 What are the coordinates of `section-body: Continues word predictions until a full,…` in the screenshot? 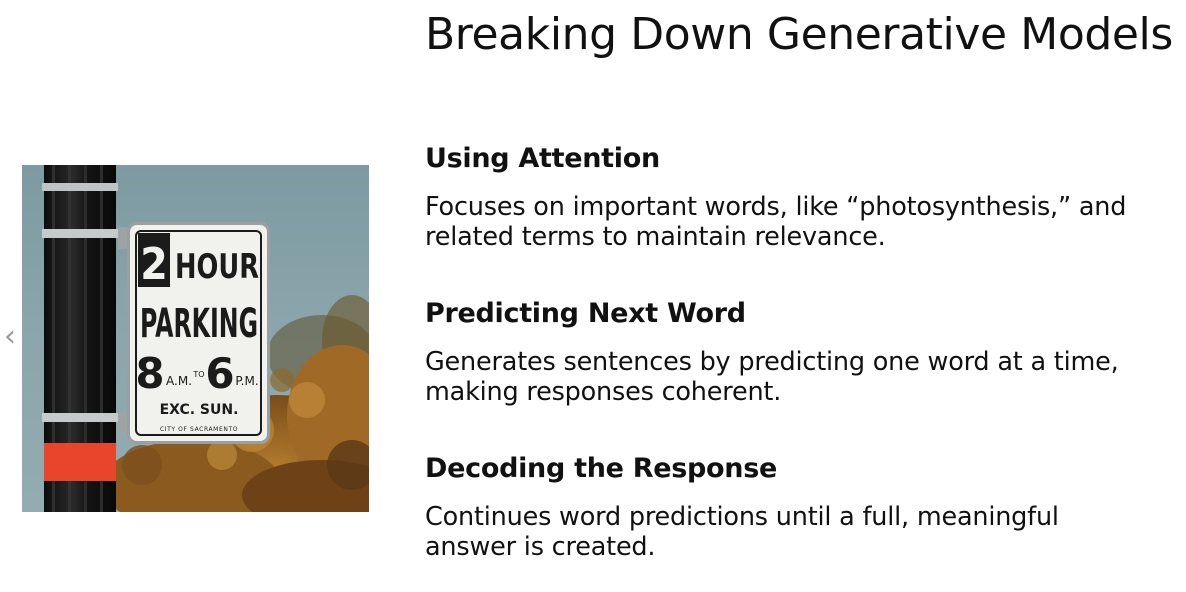 It's located at (742, 532).